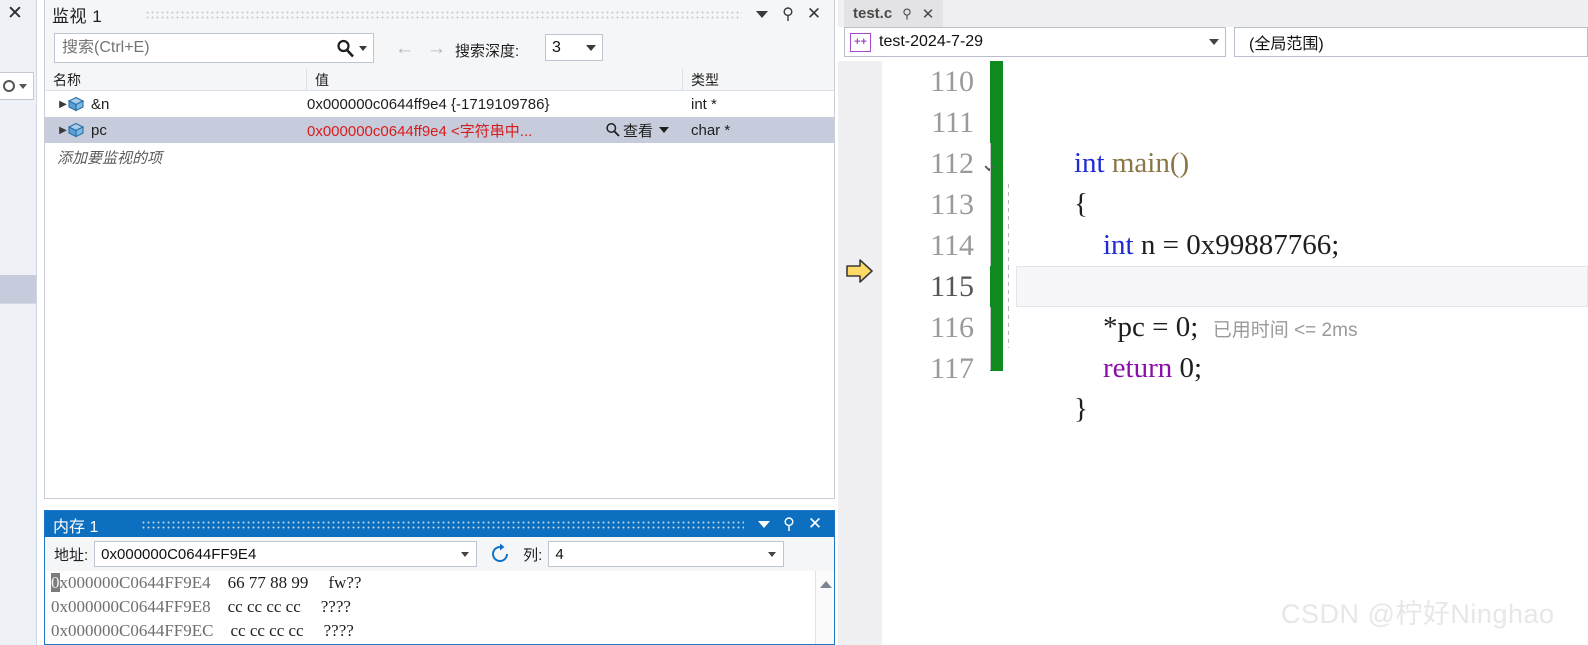 The width and height of the screenshot is (1588, 645). What do you see at coordinates (76, 527) in the screenshot?
I see `memory-window-title: 内存 1` at bounding box center [76, 527].